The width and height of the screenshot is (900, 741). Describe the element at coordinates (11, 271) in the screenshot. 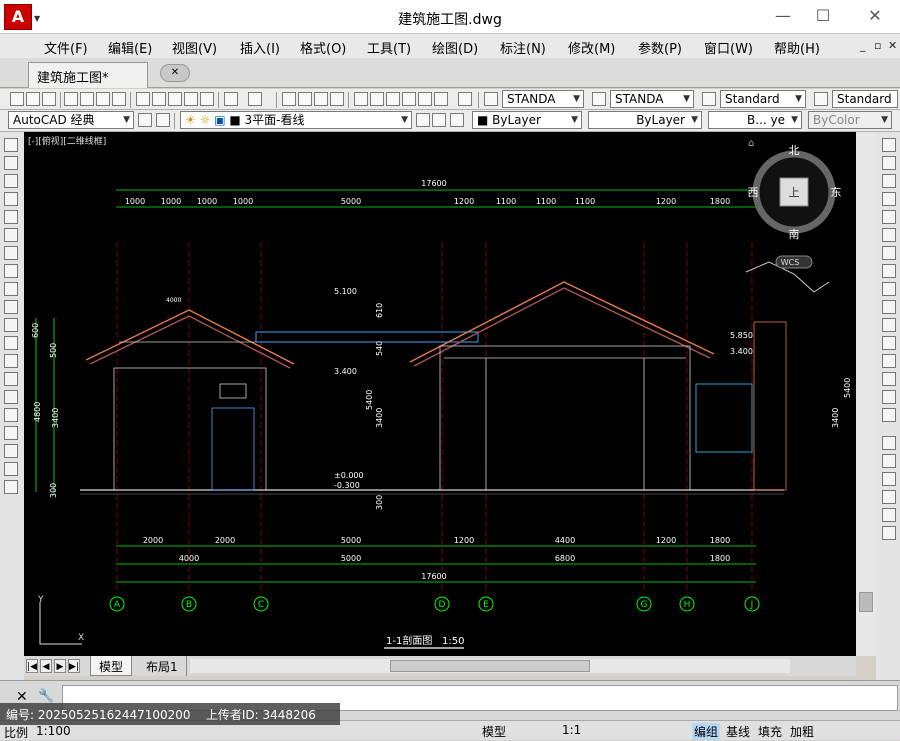

I see `revision-cloud-icon` at that location.